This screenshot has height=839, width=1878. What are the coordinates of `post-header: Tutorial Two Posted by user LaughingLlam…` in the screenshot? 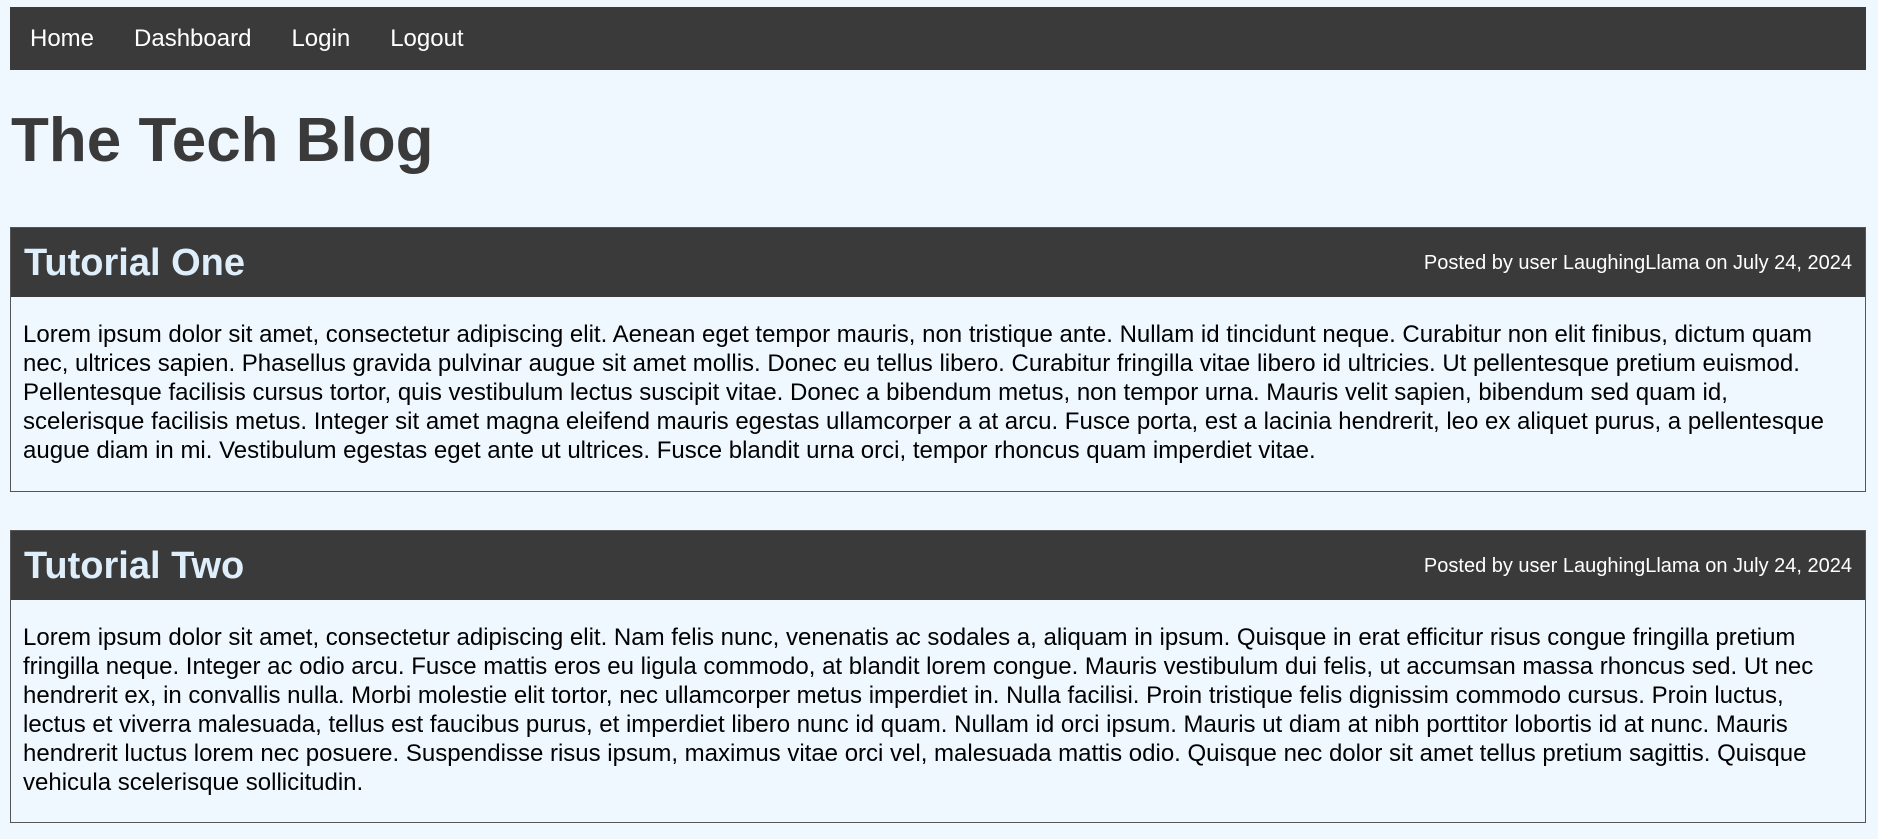 It's located at (938, 565).